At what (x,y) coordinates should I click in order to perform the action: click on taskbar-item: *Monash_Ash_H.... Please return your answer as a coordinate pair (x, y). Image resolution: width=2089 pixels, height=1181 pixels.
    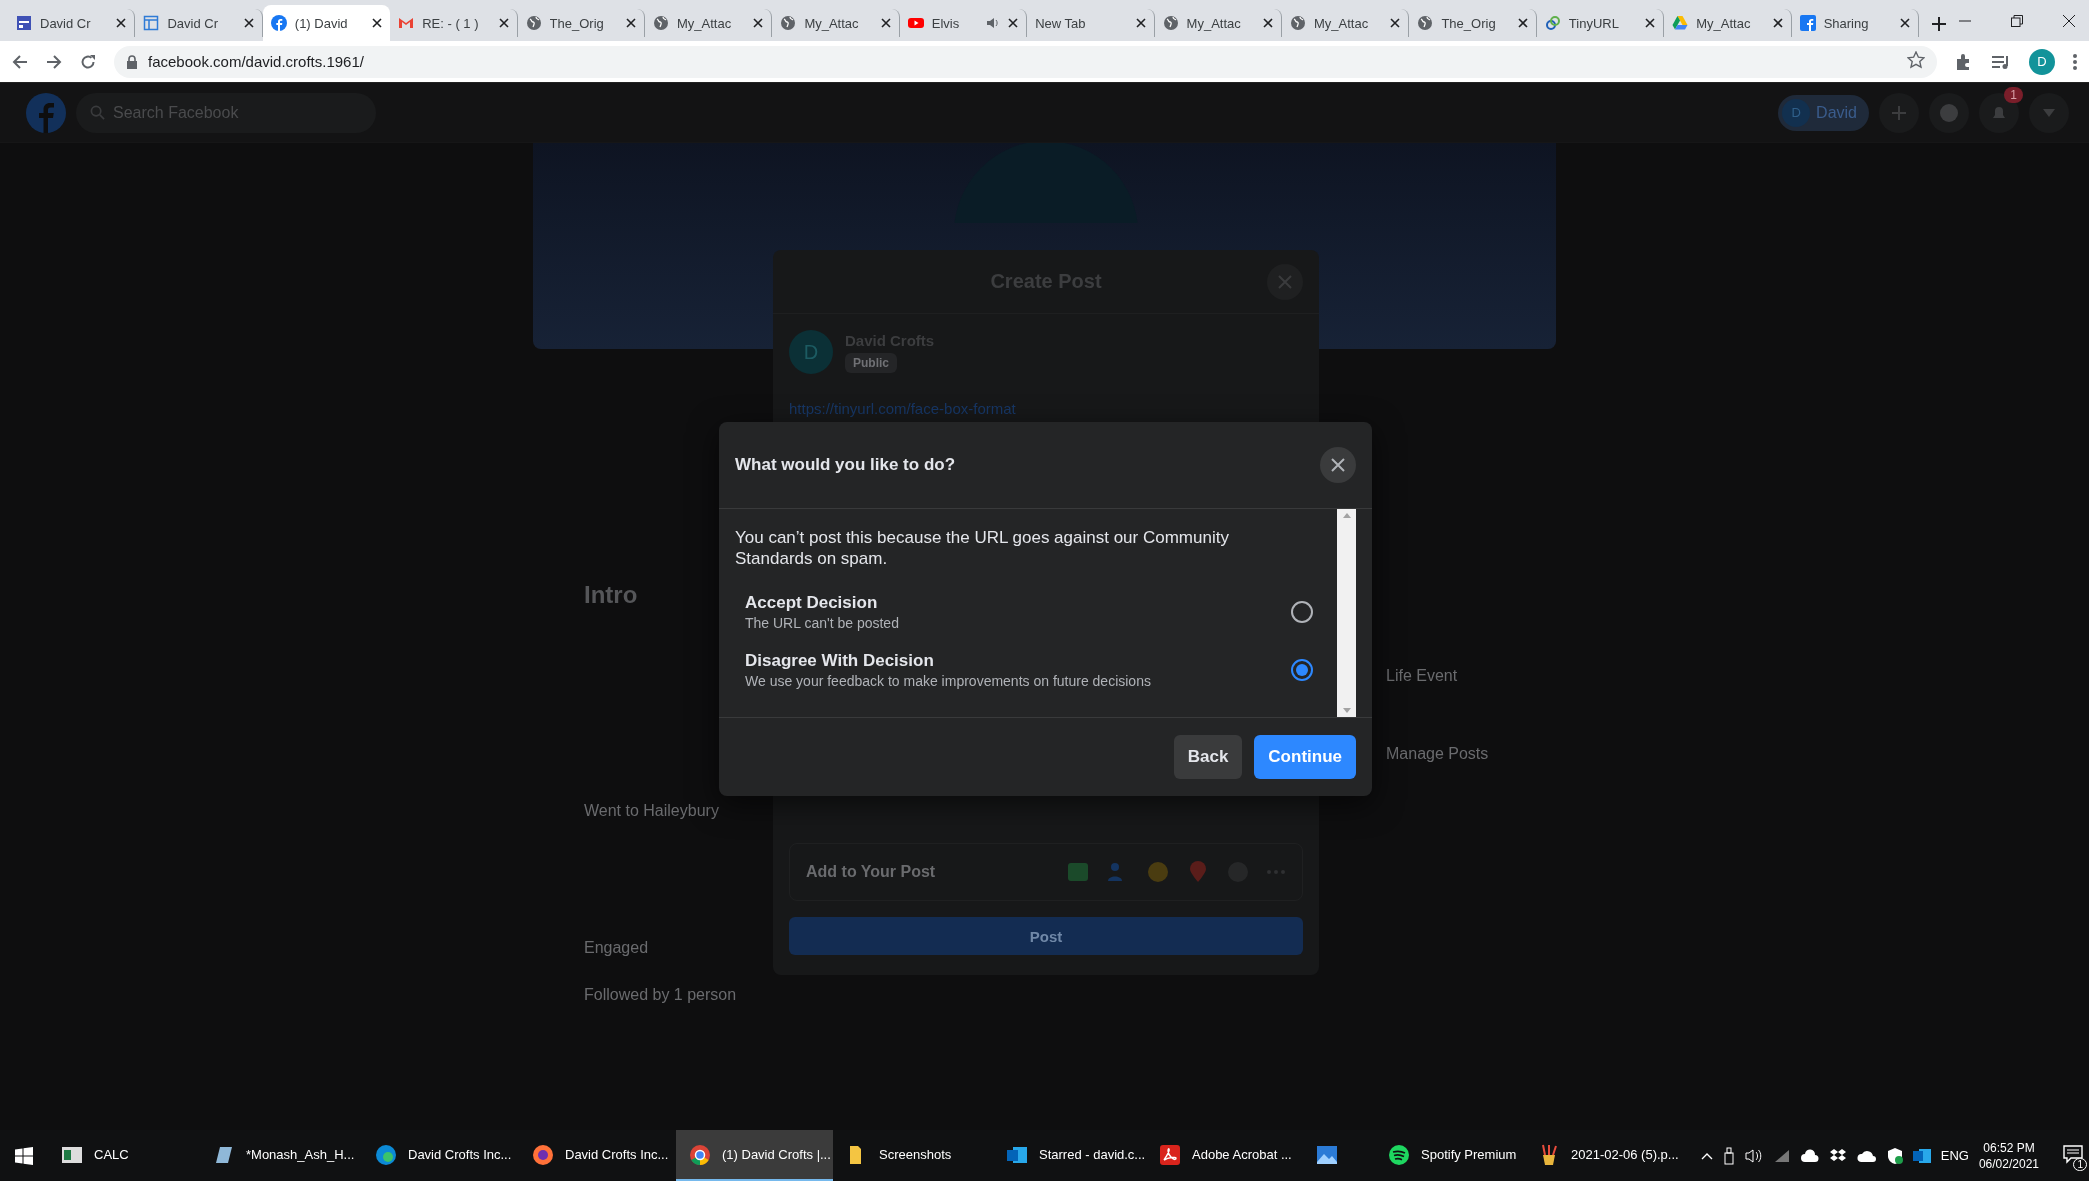
    Looking at the image, I should click on (281, 1155).